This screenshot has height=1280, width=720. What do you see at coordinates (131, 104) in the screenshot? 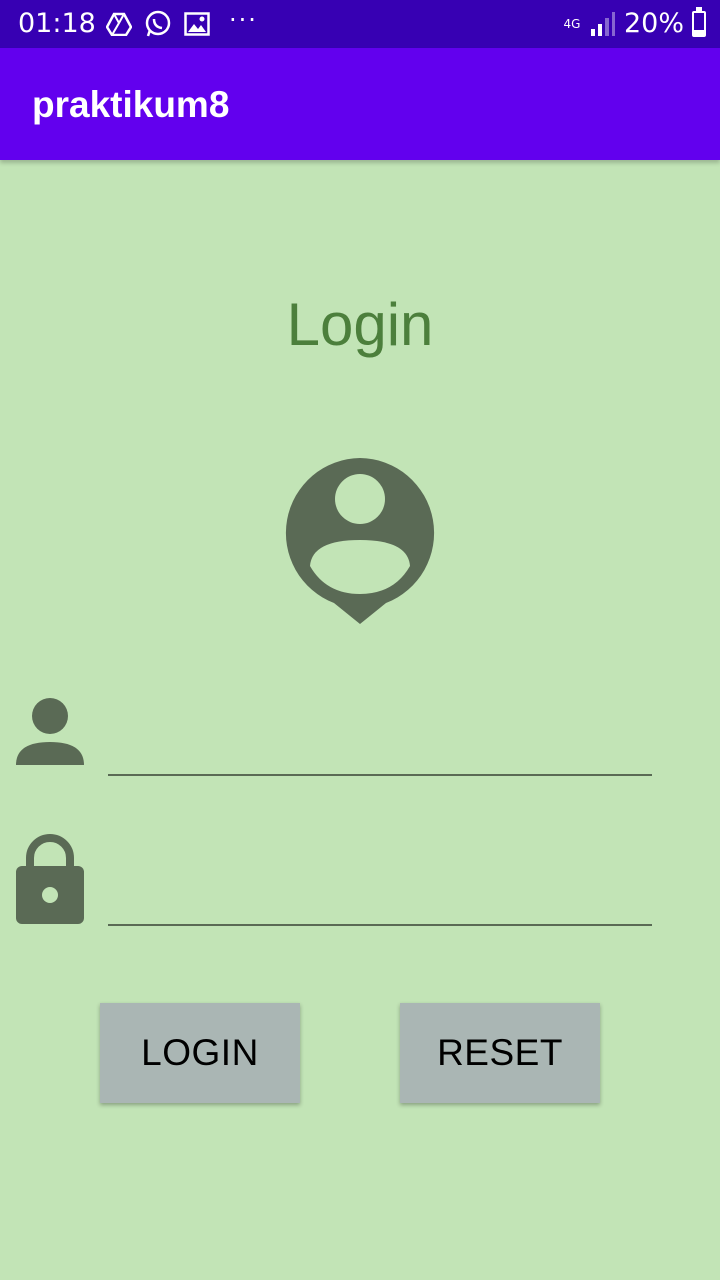
I see `app-title: praktikum8` at bounding box center [131, 104].